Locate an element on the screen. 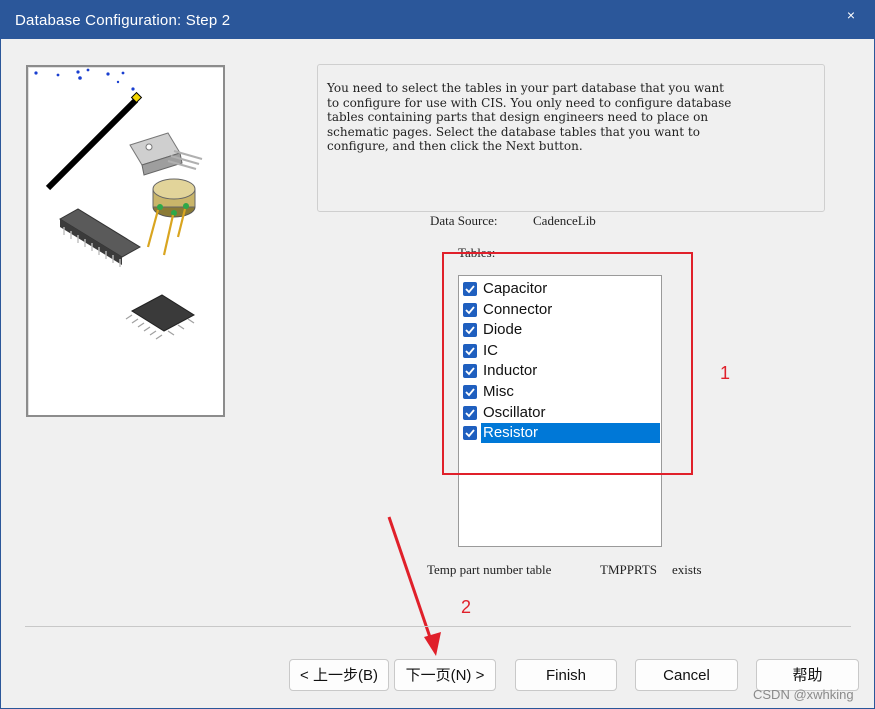 Image resolution: width=875 pixels, height=709 pixels. annotation-label-2: 2 is located at coordinates (466, 607).